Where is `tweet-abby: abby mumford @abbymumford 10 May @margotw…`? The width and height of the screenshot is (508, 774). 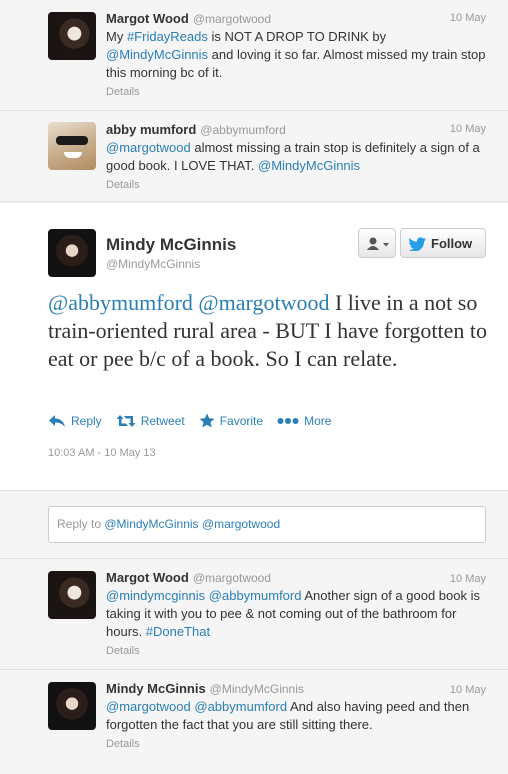 tweet-abby: abby mumford @abbymumford 10 May @margotw… is located at coordinates (254, 156).